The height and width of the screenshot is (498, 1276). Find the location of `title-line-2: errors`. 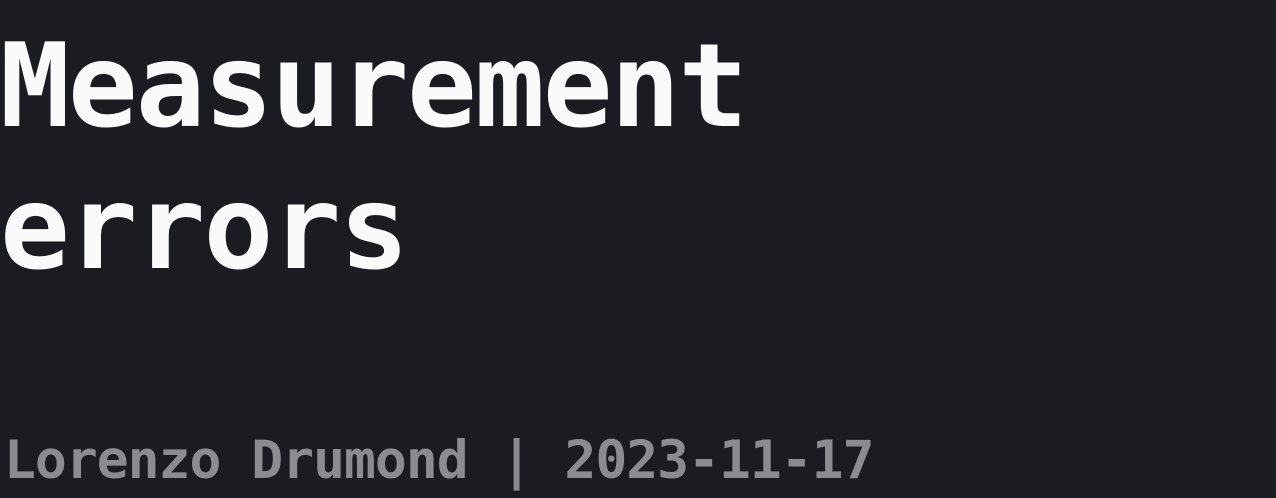

title-line-2: errors is located at coordinates (204, 228).